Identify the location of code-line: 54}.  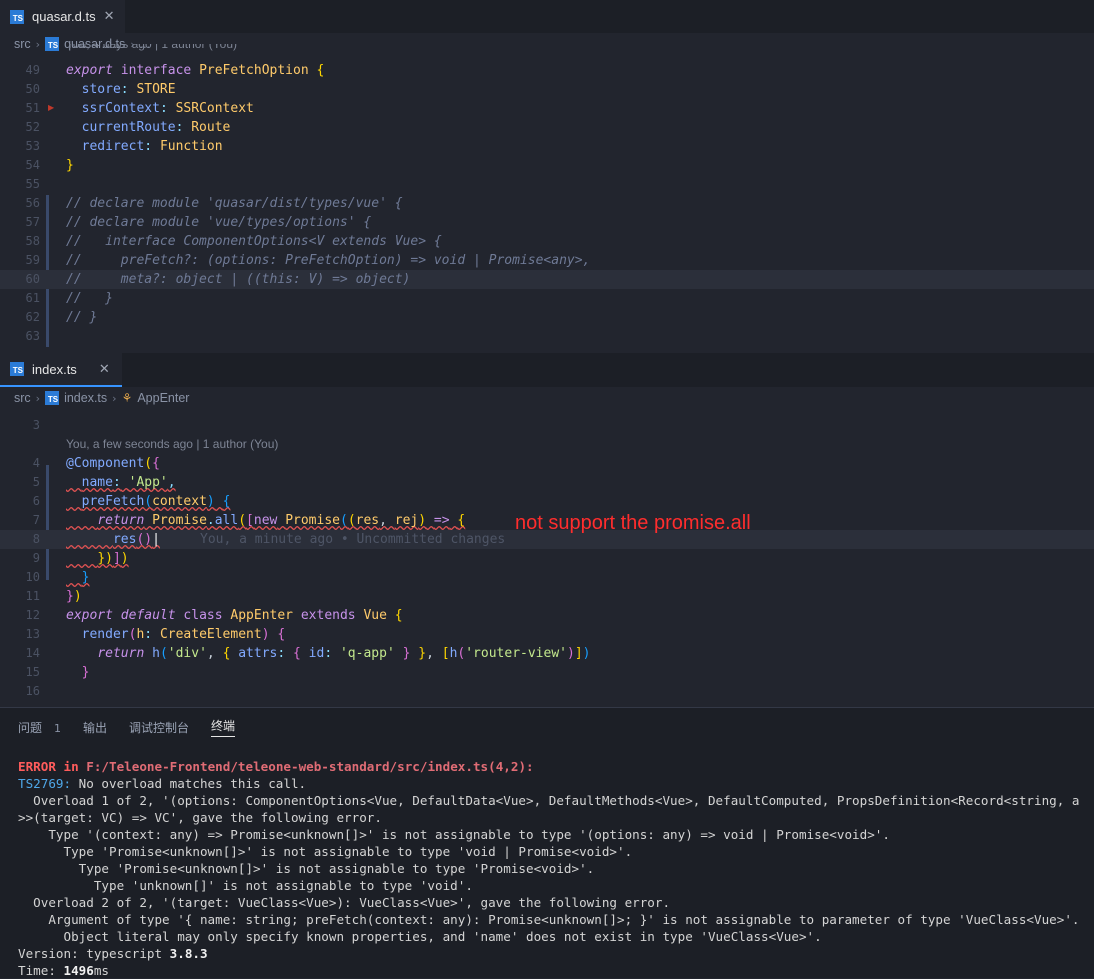
(49, 165).